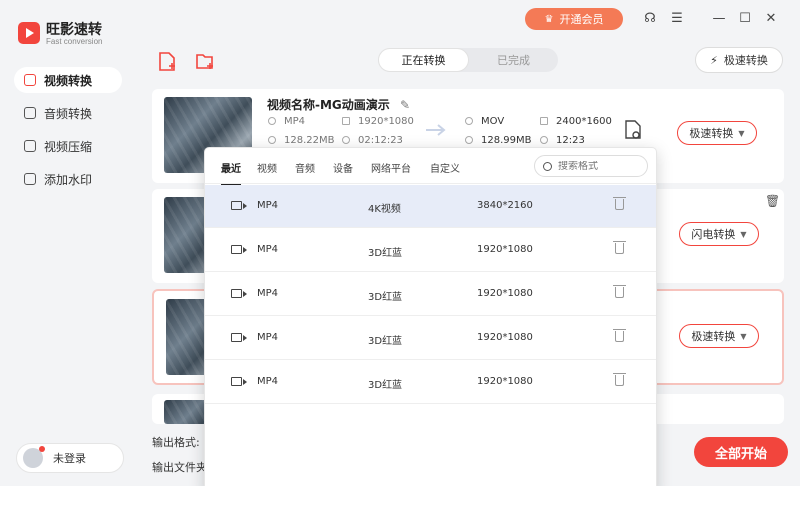 This screenshot has width=800, height=510. I want to click on src-resolution: 1920*1080, so click(378, 121).